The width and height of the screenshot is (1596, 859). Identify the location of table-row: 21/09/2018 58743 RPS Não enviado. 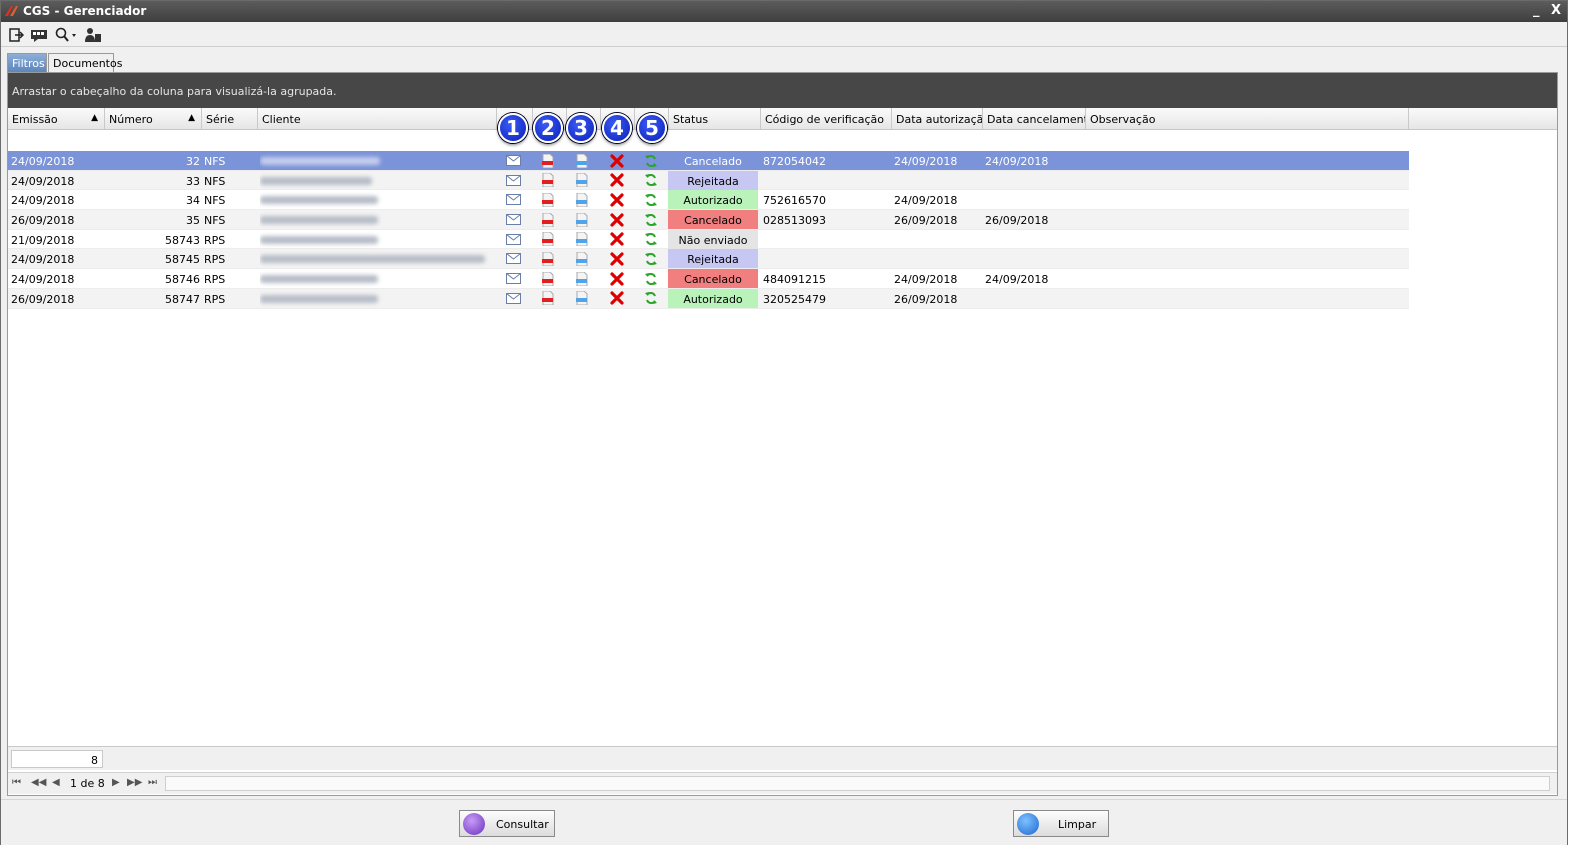
(708, 239).